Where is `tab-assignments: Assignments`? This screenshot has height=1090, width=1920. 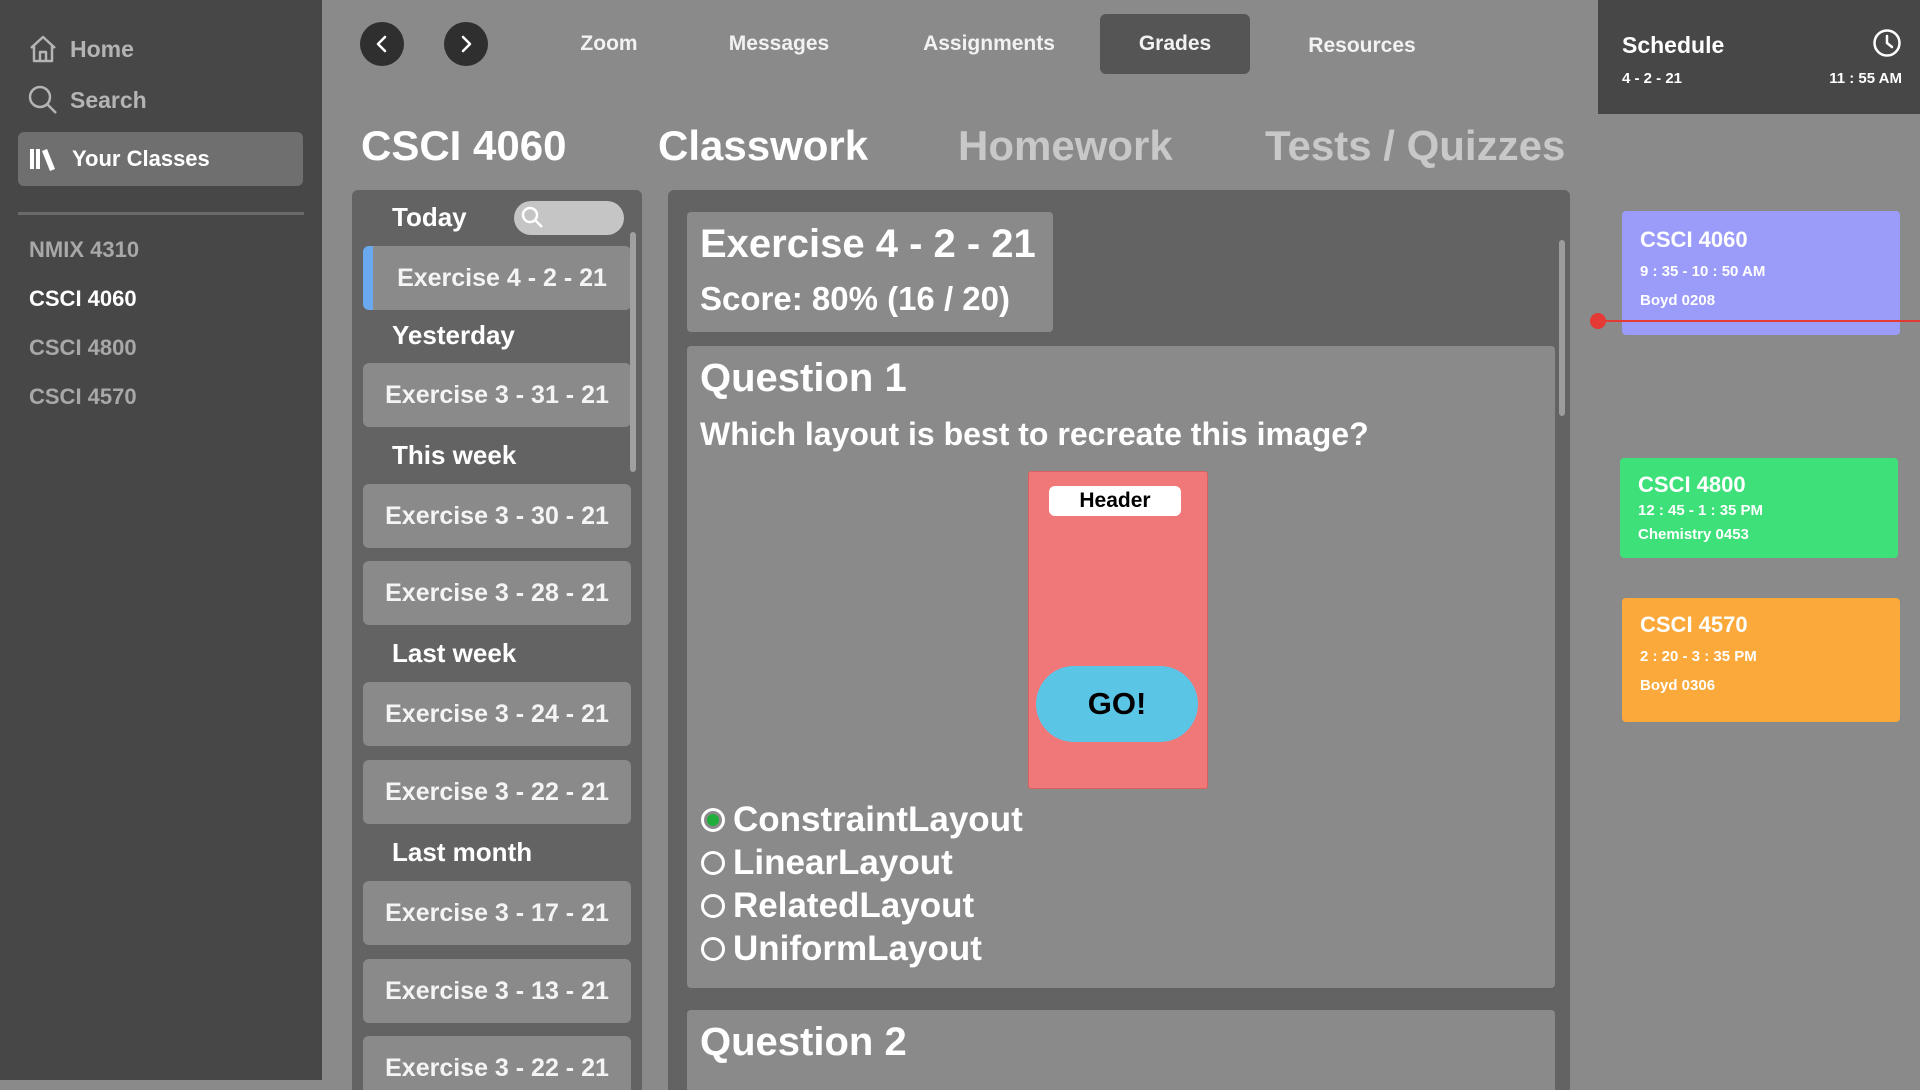 tab-assignments: Assignments is located at coordinates (989, 44).